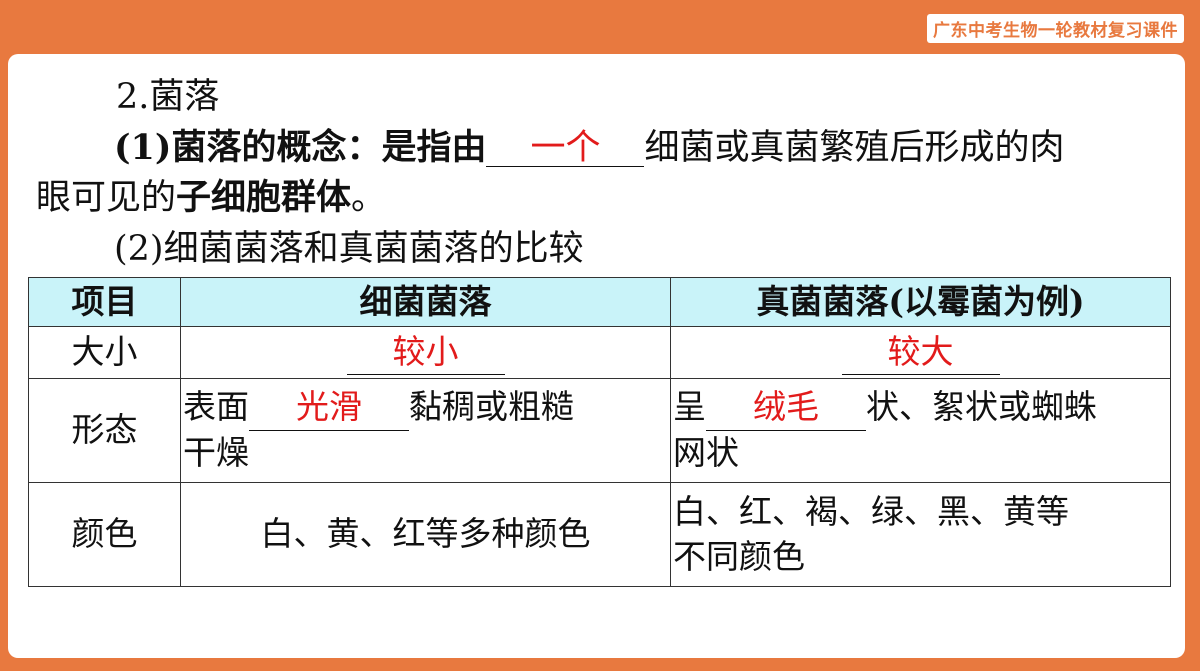 This screenshot has height=671, width=1200. Describe the element at coordinates (920, 534) in the screenshot. I see `color-fungi-cell: 白、红、褐、绿、黑、黄等 不同颜色` at that location.